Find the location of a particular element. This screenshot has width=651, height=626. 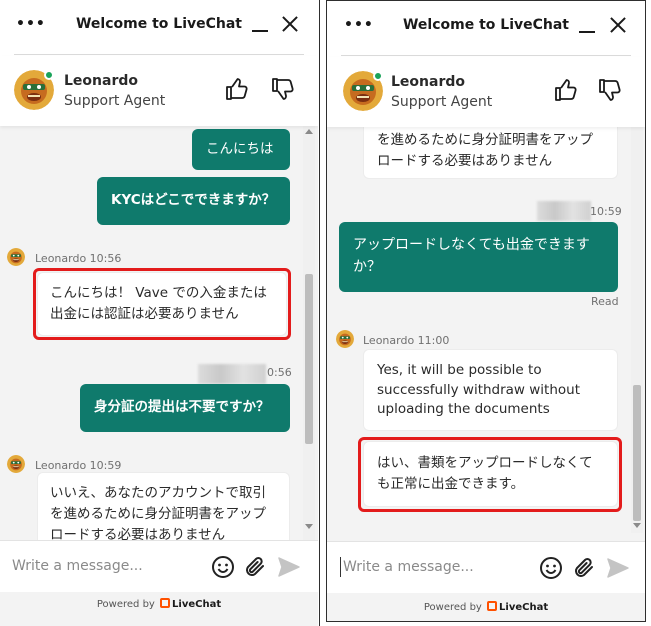

read-status: Read is located at coordinates (605, 301).